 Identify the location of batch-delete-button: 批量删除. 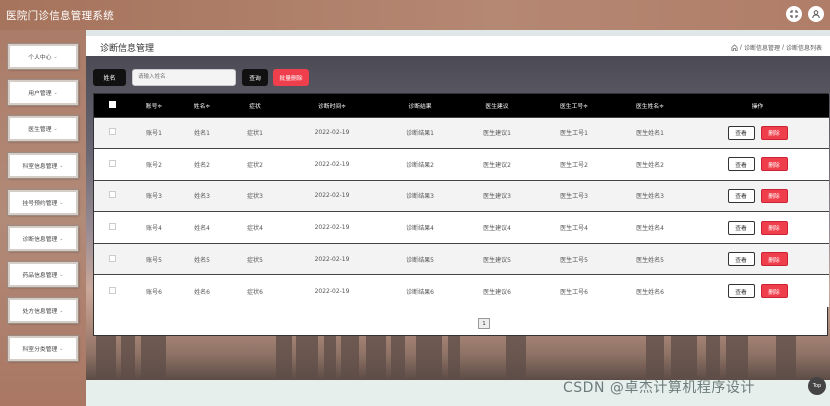
(291, 77).